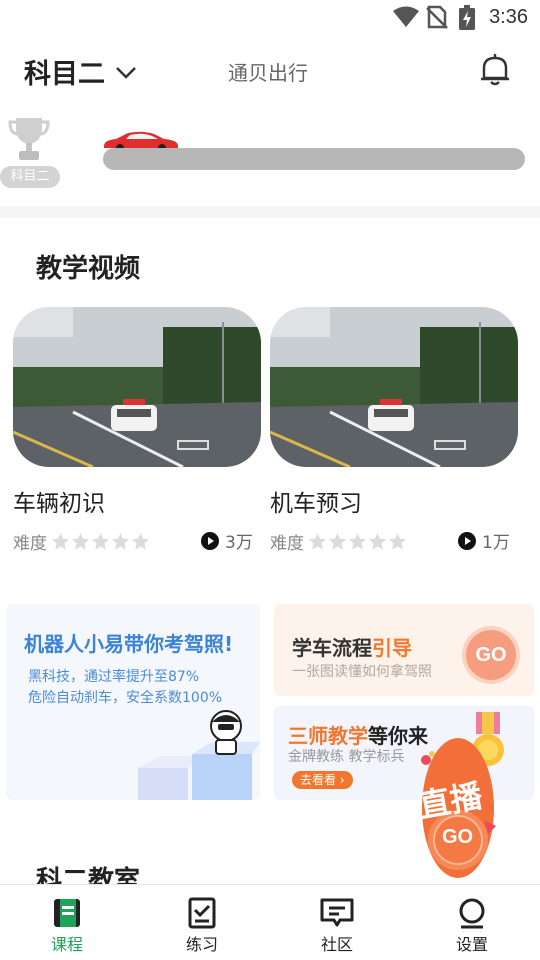 The image size is (540, 960). Describe the element at coordinates (358, 736) in the screenshot. I see `teachers-title: 三师教学等你来` at that location.